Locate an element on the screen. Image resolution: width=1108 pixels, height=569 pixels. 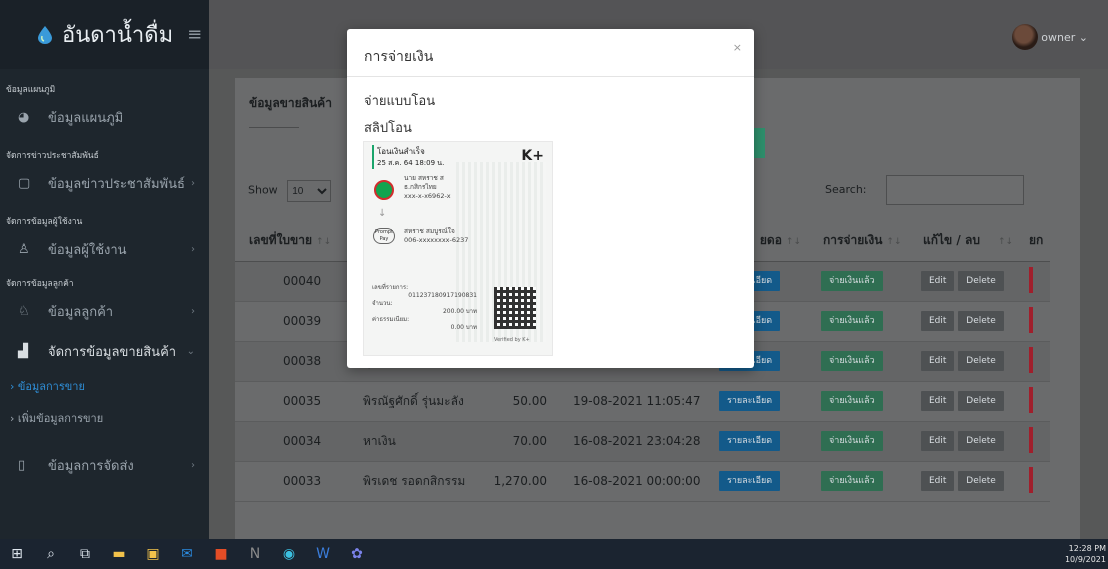
clock-time: 12:28 PM is located at coordinates (1087, 548).